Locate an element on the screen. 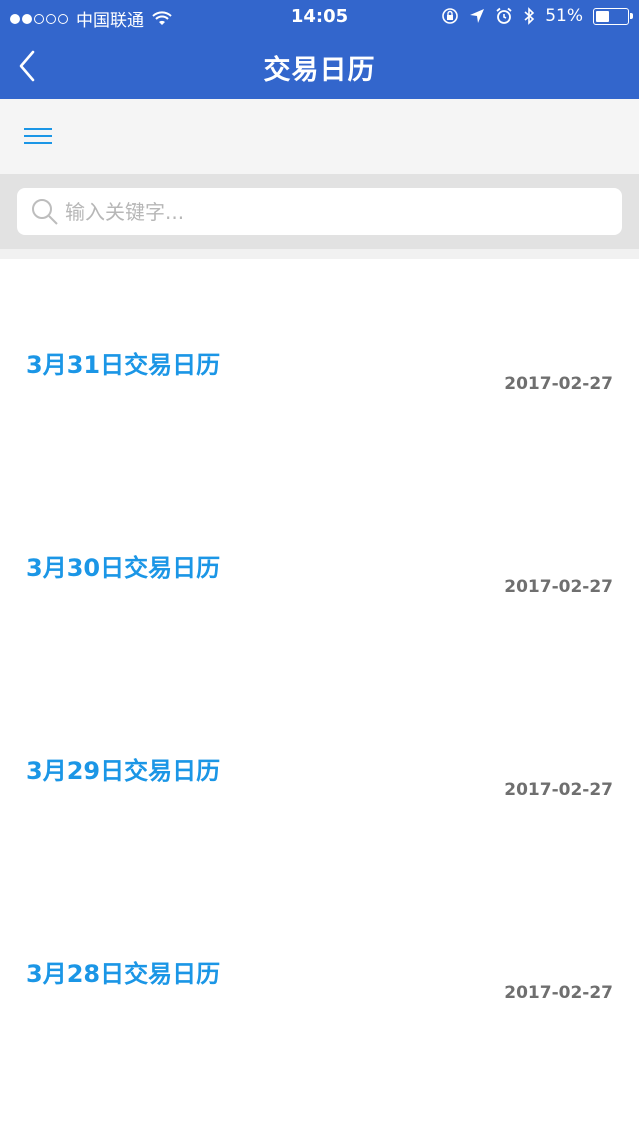 This screenshot has width=639, height=1136. alarm-icon is located at coordinates (504, 15).